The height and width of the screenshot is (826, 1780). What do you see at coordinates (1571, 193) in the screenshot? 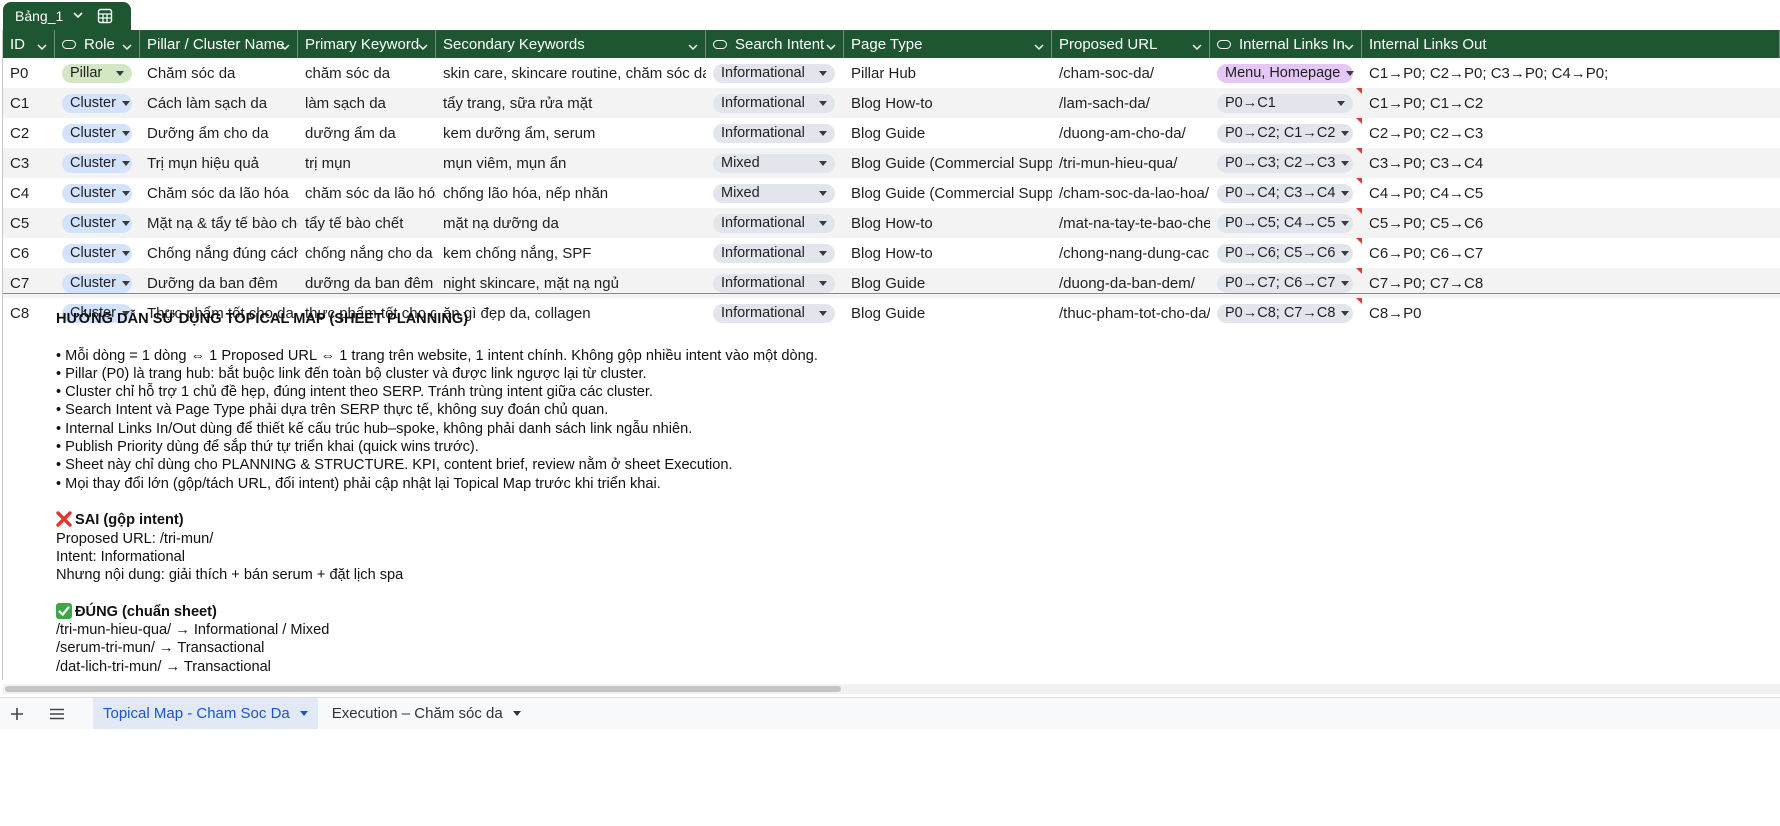
I see `cell-links-out: C4→P0; C4→C5` at bounding box center [1571, 193].